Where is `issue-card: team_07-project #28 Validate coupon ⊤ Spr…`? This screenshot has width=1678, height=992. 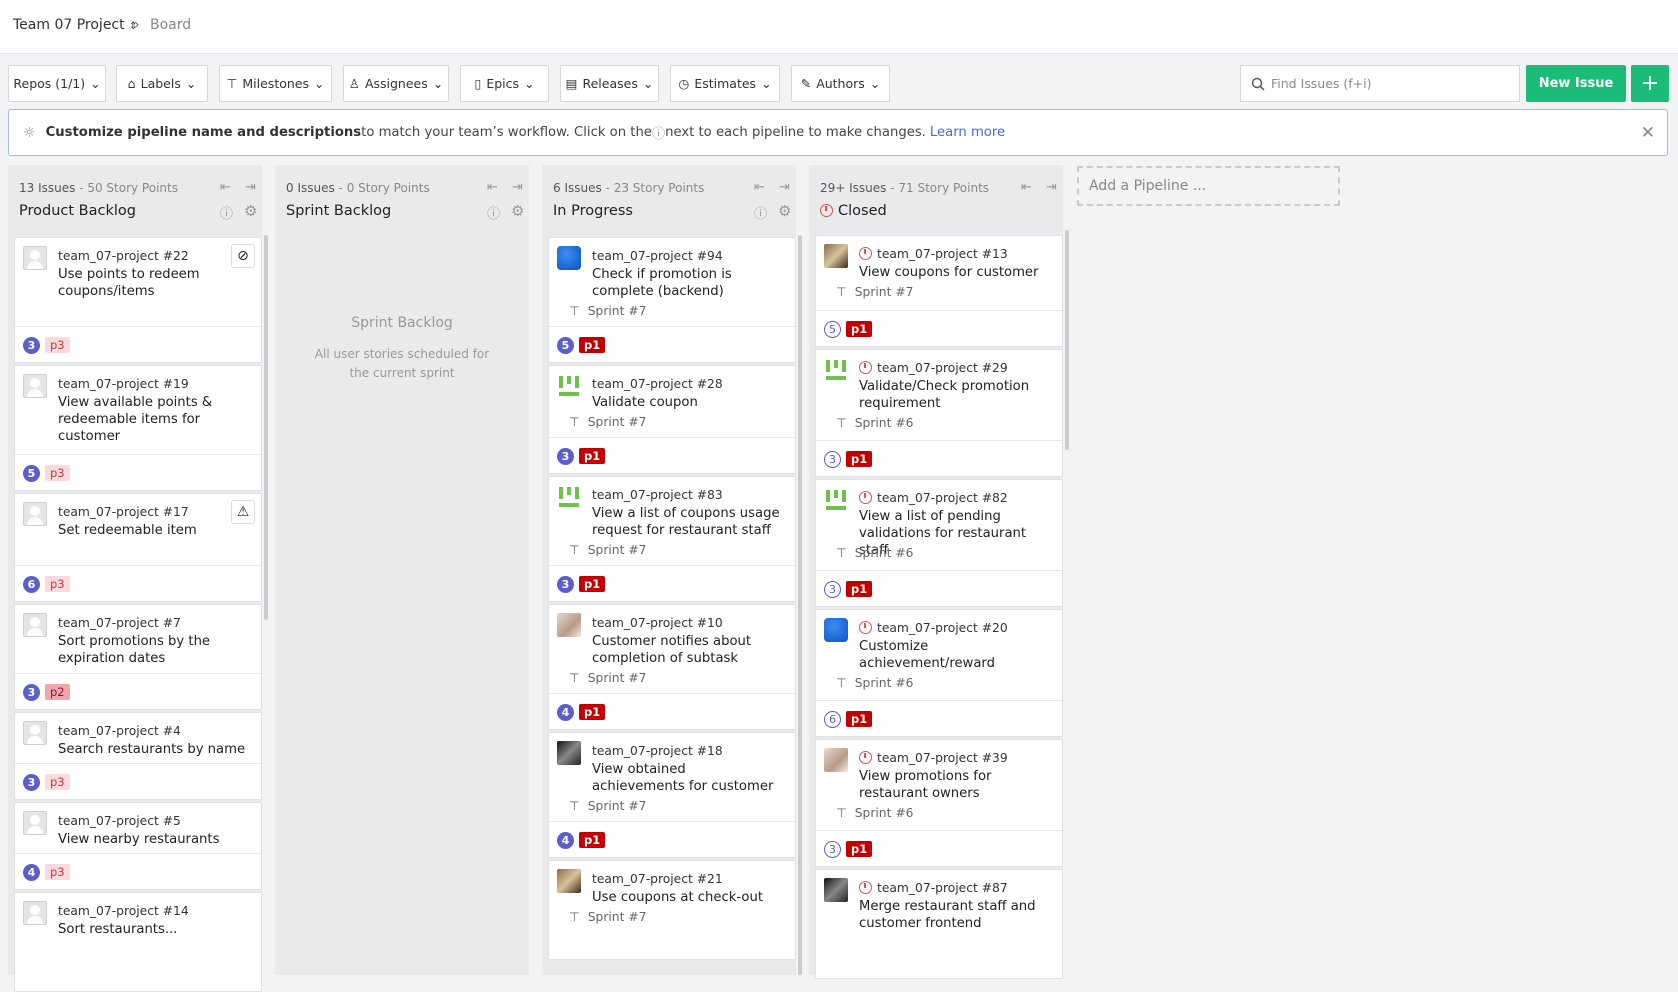
issue-card: team_07-project #28 Validate coupon ⊤ Spr… is located at coordinates (672, 419).